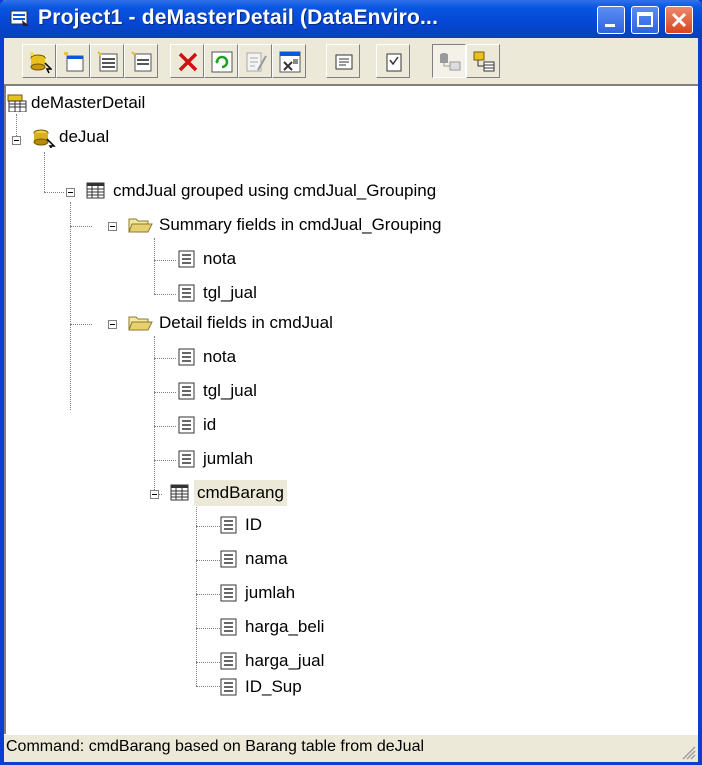 This screenshot has height=765, width=702. I want to click on tree-node-label: id, so click(210, 424).